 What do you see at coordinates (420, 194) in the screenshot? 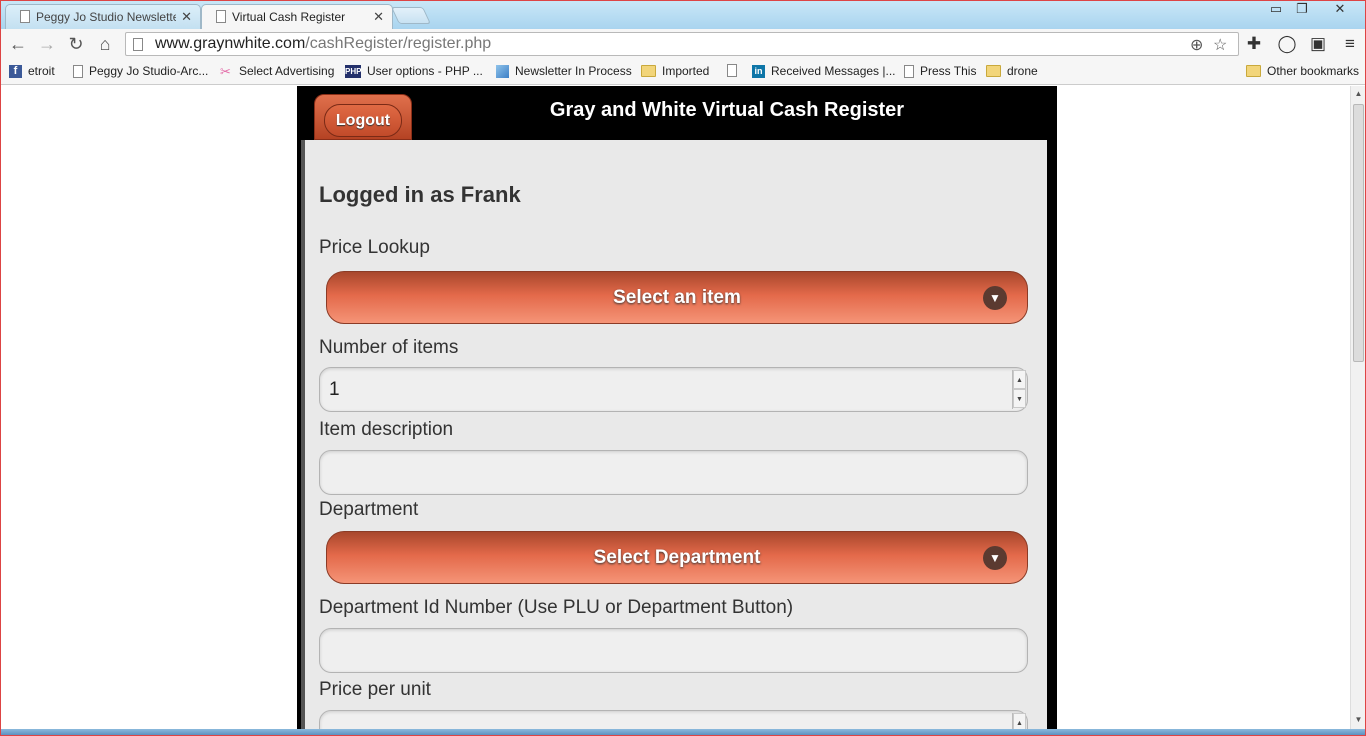
I see `logged-in-heading: Logged in as Frank` at bounding box center [420, 194].